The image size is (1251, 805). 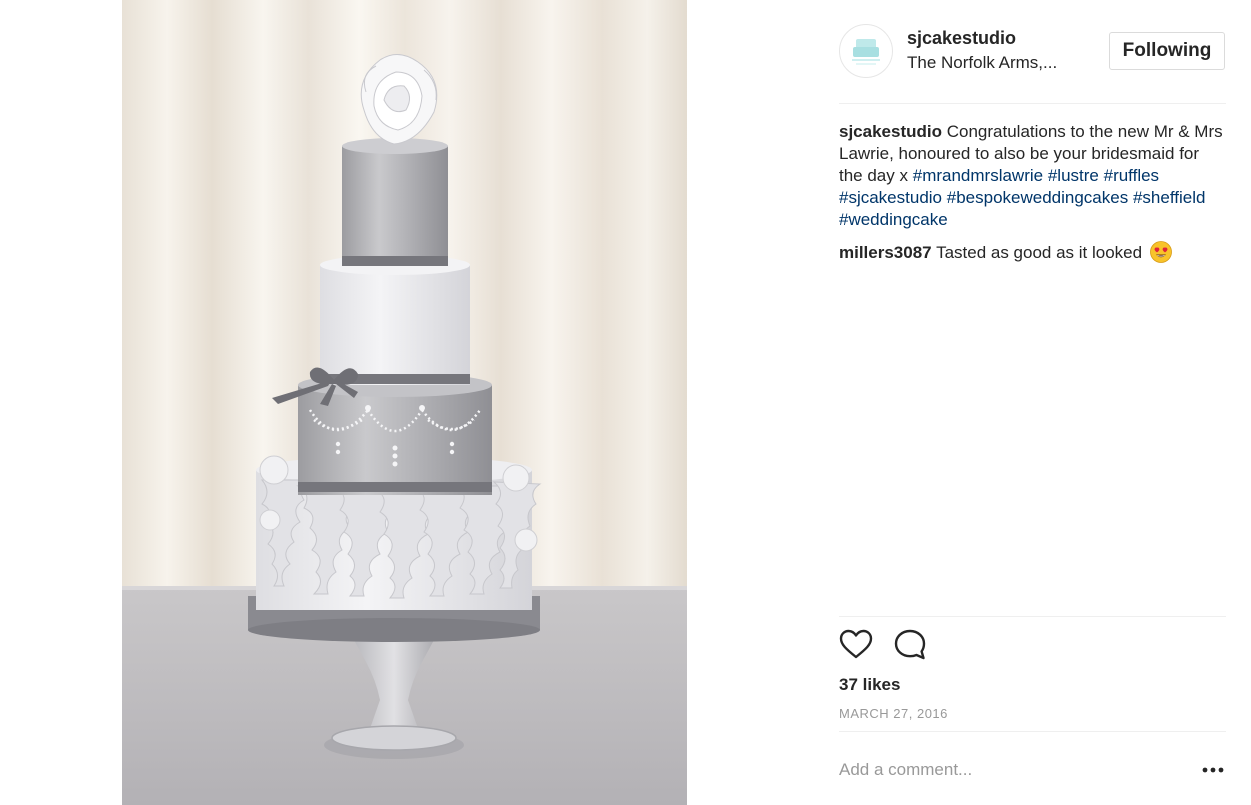 What do you see at coordinates (1213, 770) in the screenshot?
I see `more-options-icon` at bounding box center [1213, 770].